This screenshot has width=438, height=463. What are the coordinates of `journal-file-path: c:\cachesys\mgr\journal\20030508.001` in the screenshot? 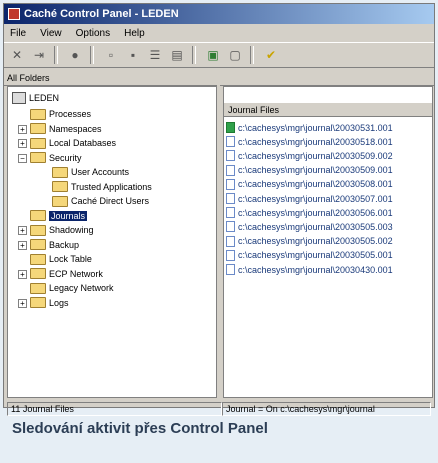 It's located at (315, 184).